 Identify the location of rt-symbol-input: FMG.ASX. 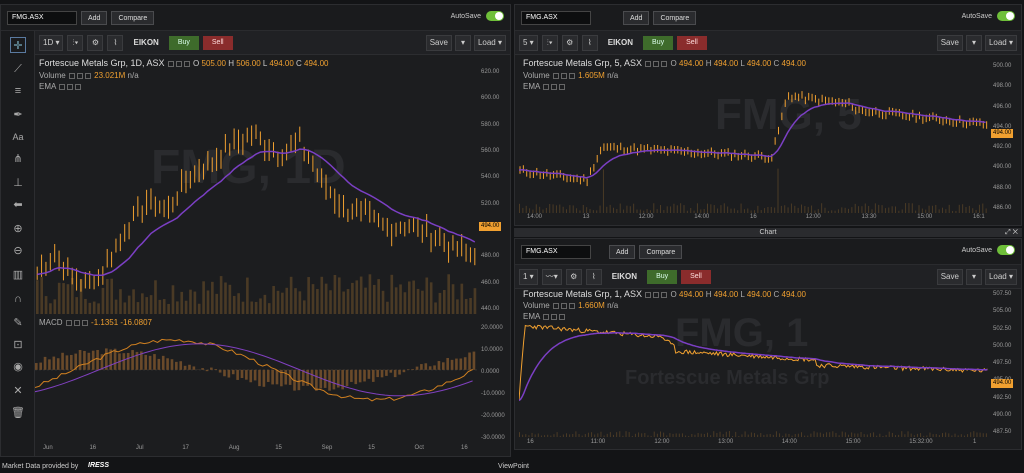
(556, 17).